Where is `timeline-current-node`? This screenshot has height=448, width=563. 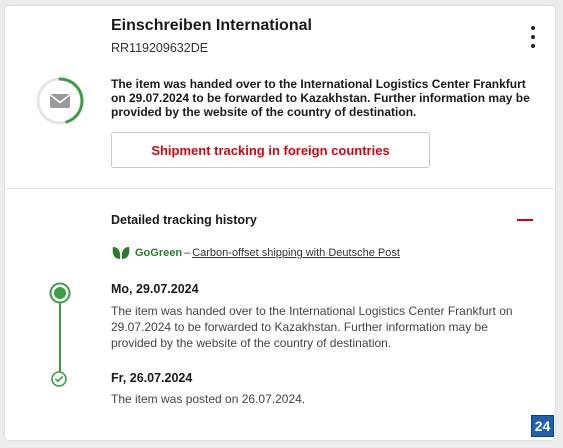
timeline-current-node is located at coordinates (60, 293).